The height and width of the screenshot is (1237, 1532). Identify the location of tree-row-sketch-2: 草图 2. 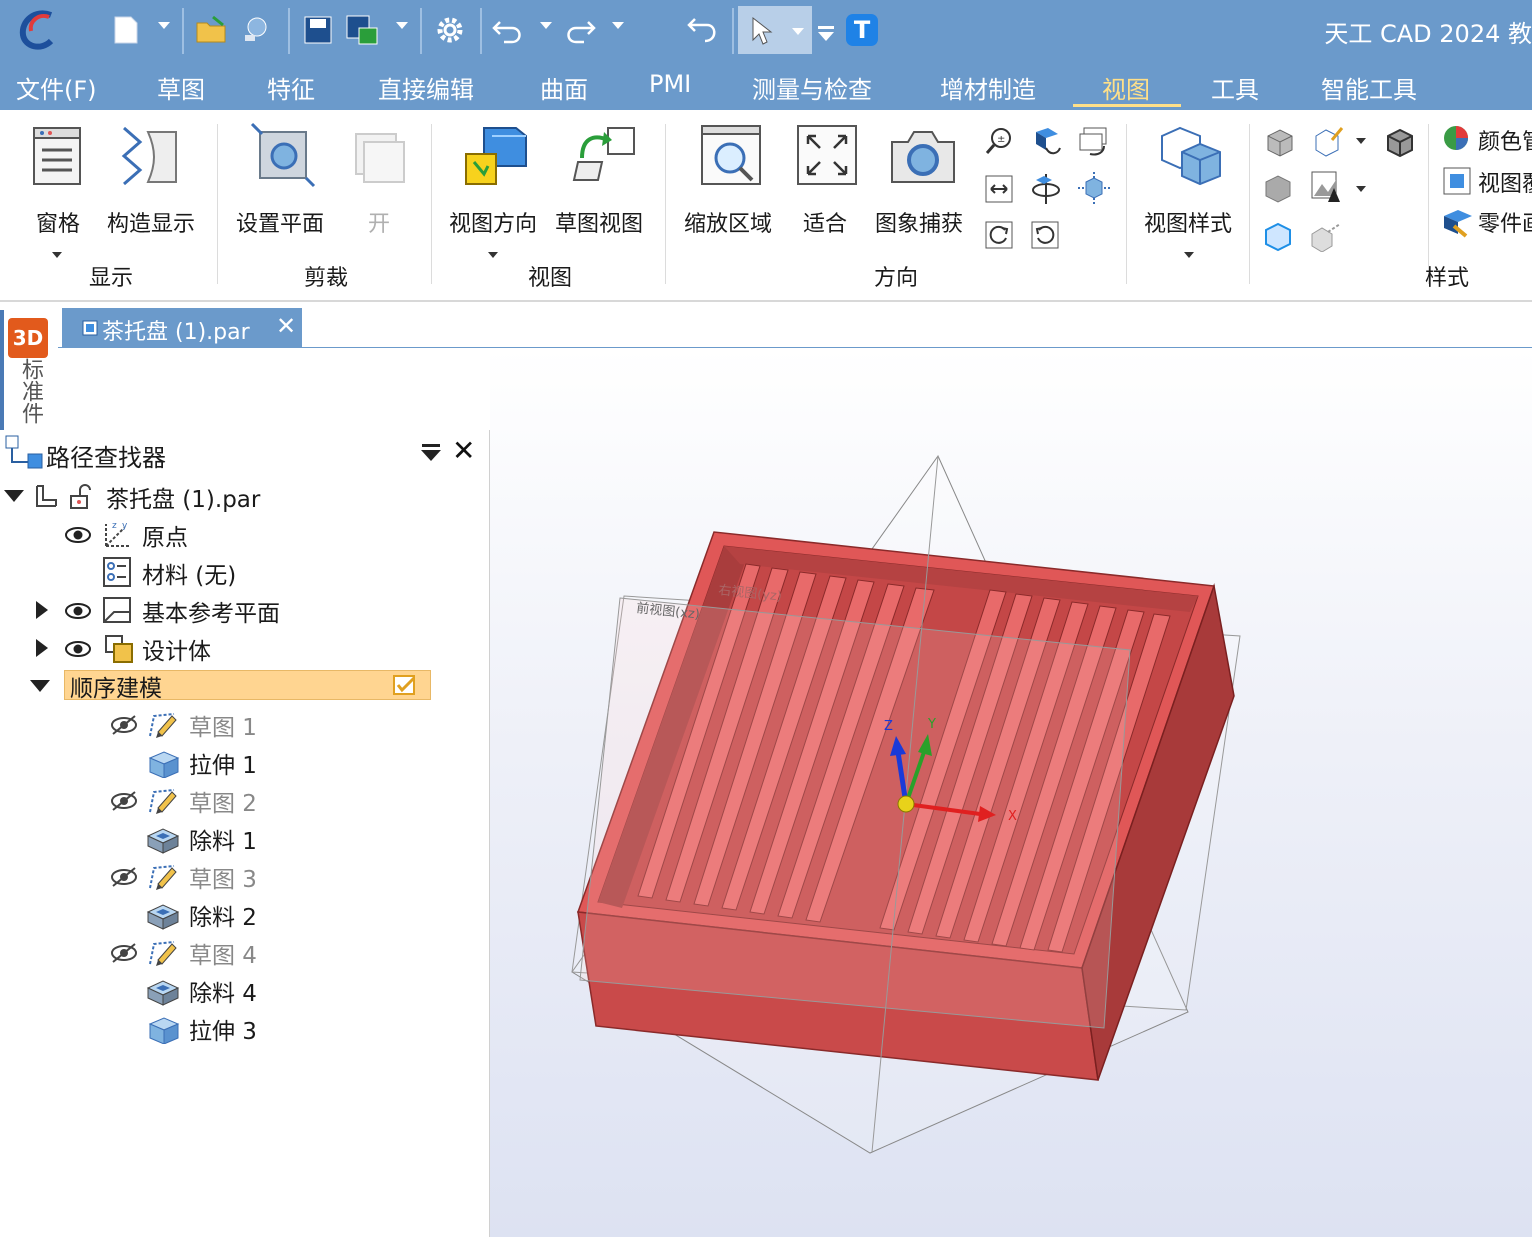
(245, 800).